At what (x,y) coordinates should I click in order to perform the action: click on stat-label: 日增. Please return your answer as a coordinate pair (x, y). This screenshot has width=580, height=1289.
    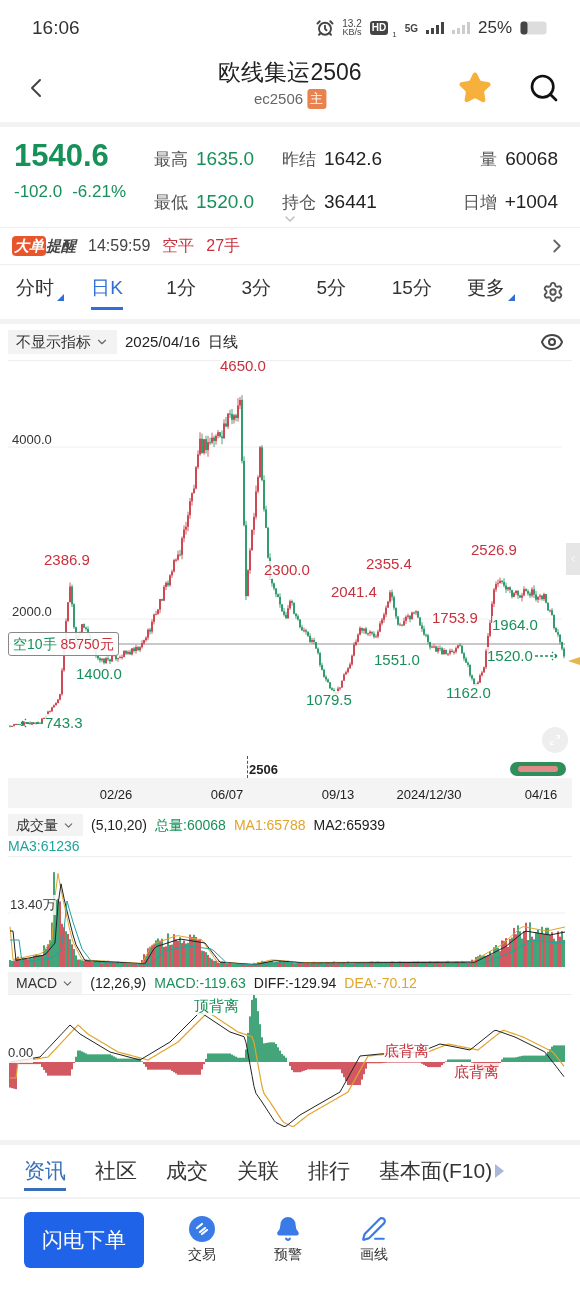
    Looking at the image, I should click on (479, 202).